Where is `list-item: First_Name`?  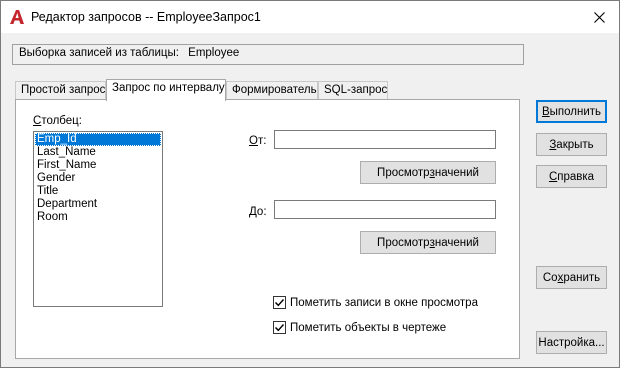
list-item: First_Name is located at coordinates (98, 165).